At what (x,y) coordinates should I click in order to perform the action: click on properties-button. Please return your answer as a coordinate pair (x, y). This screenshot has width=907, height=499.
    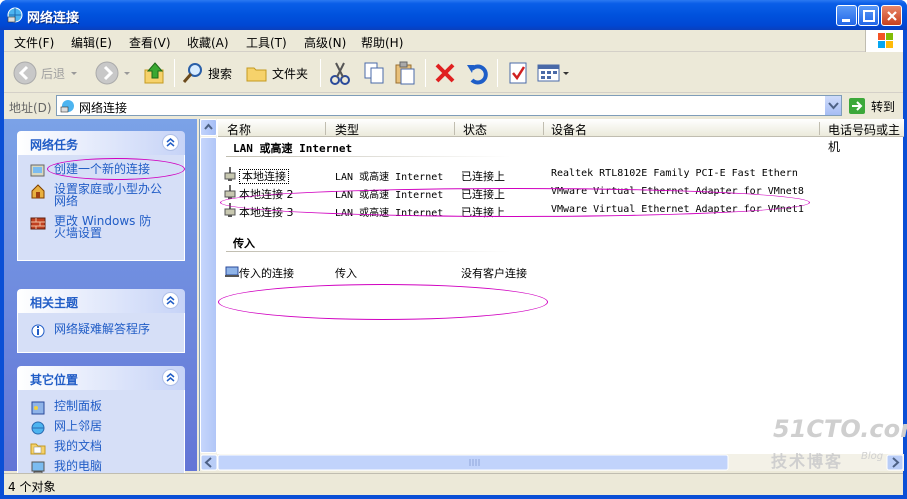
    Looking at the image, I should click on (518, 73).